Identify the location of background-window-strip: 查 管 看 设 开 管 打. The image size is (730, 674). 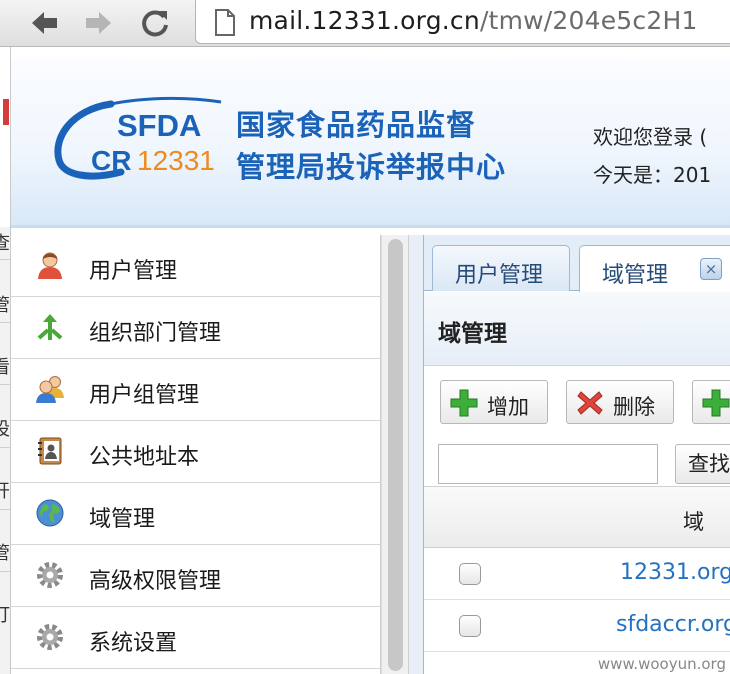
(5, 360).